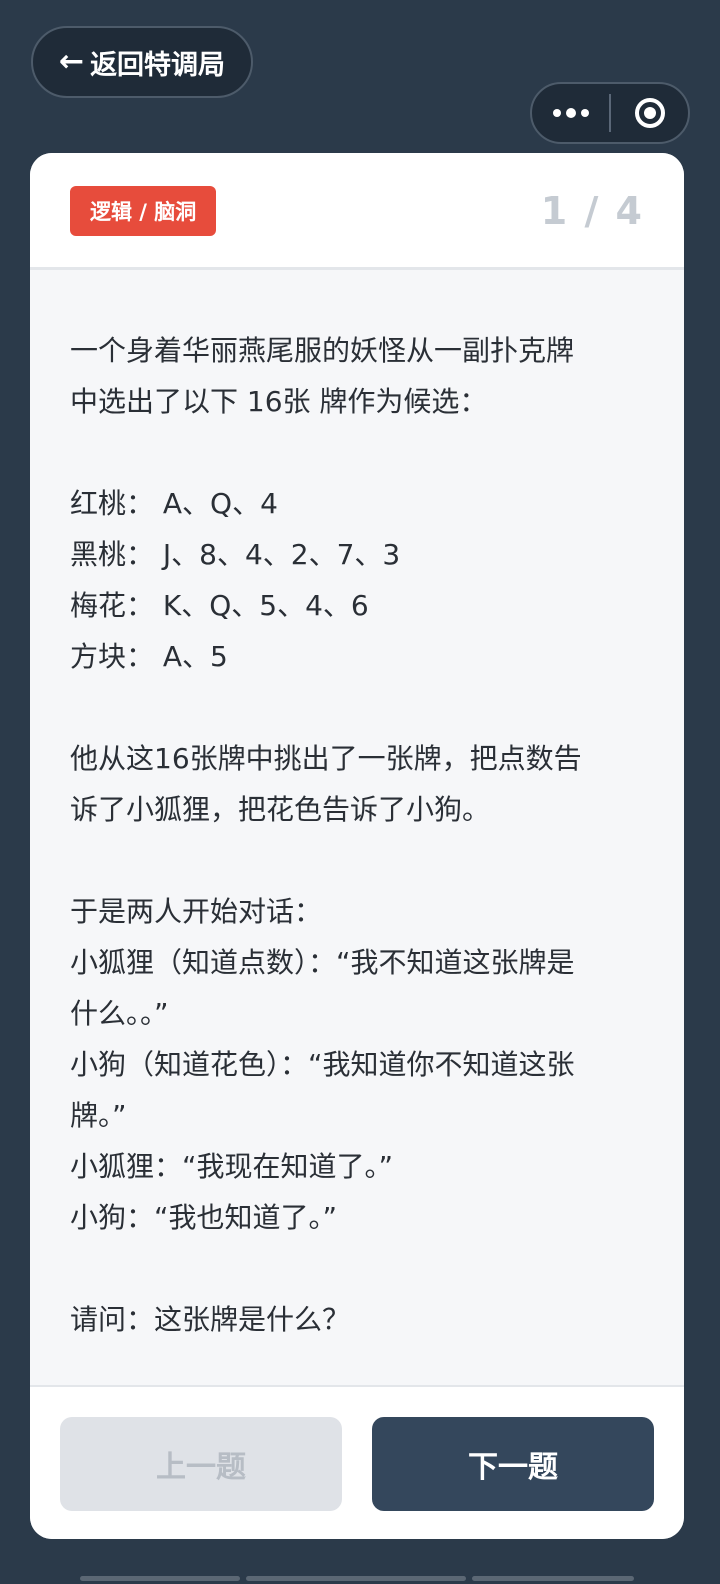  I want to click on mini-program-capsule, so click(610, 113).